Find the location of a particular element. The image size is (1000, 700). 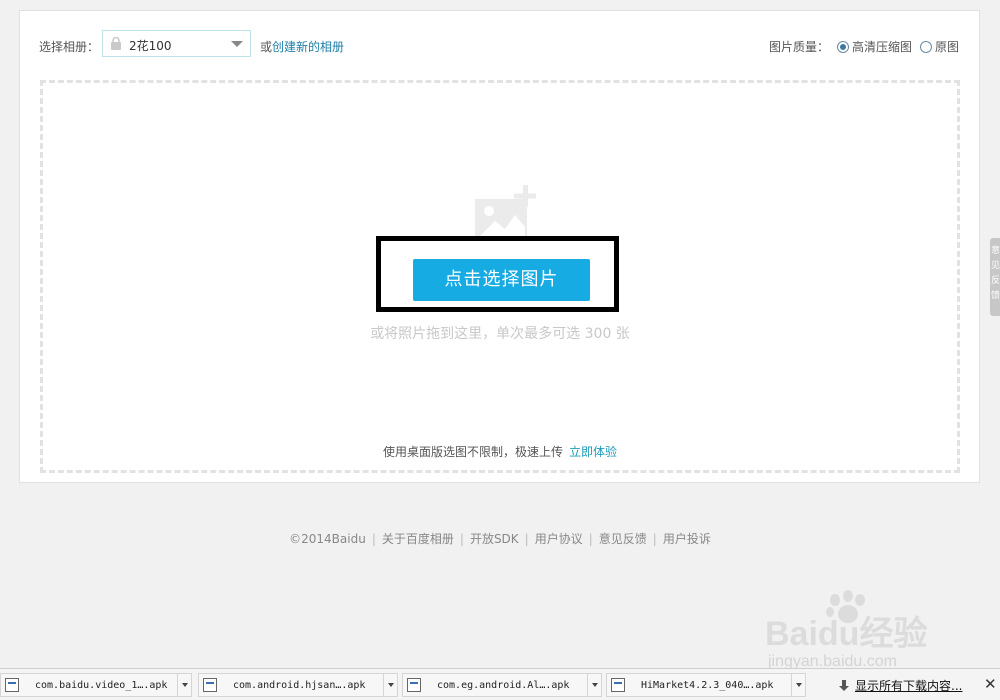

download-item-name: HiMarket4.2.3_040….apk is located at coordinates (707, 685).